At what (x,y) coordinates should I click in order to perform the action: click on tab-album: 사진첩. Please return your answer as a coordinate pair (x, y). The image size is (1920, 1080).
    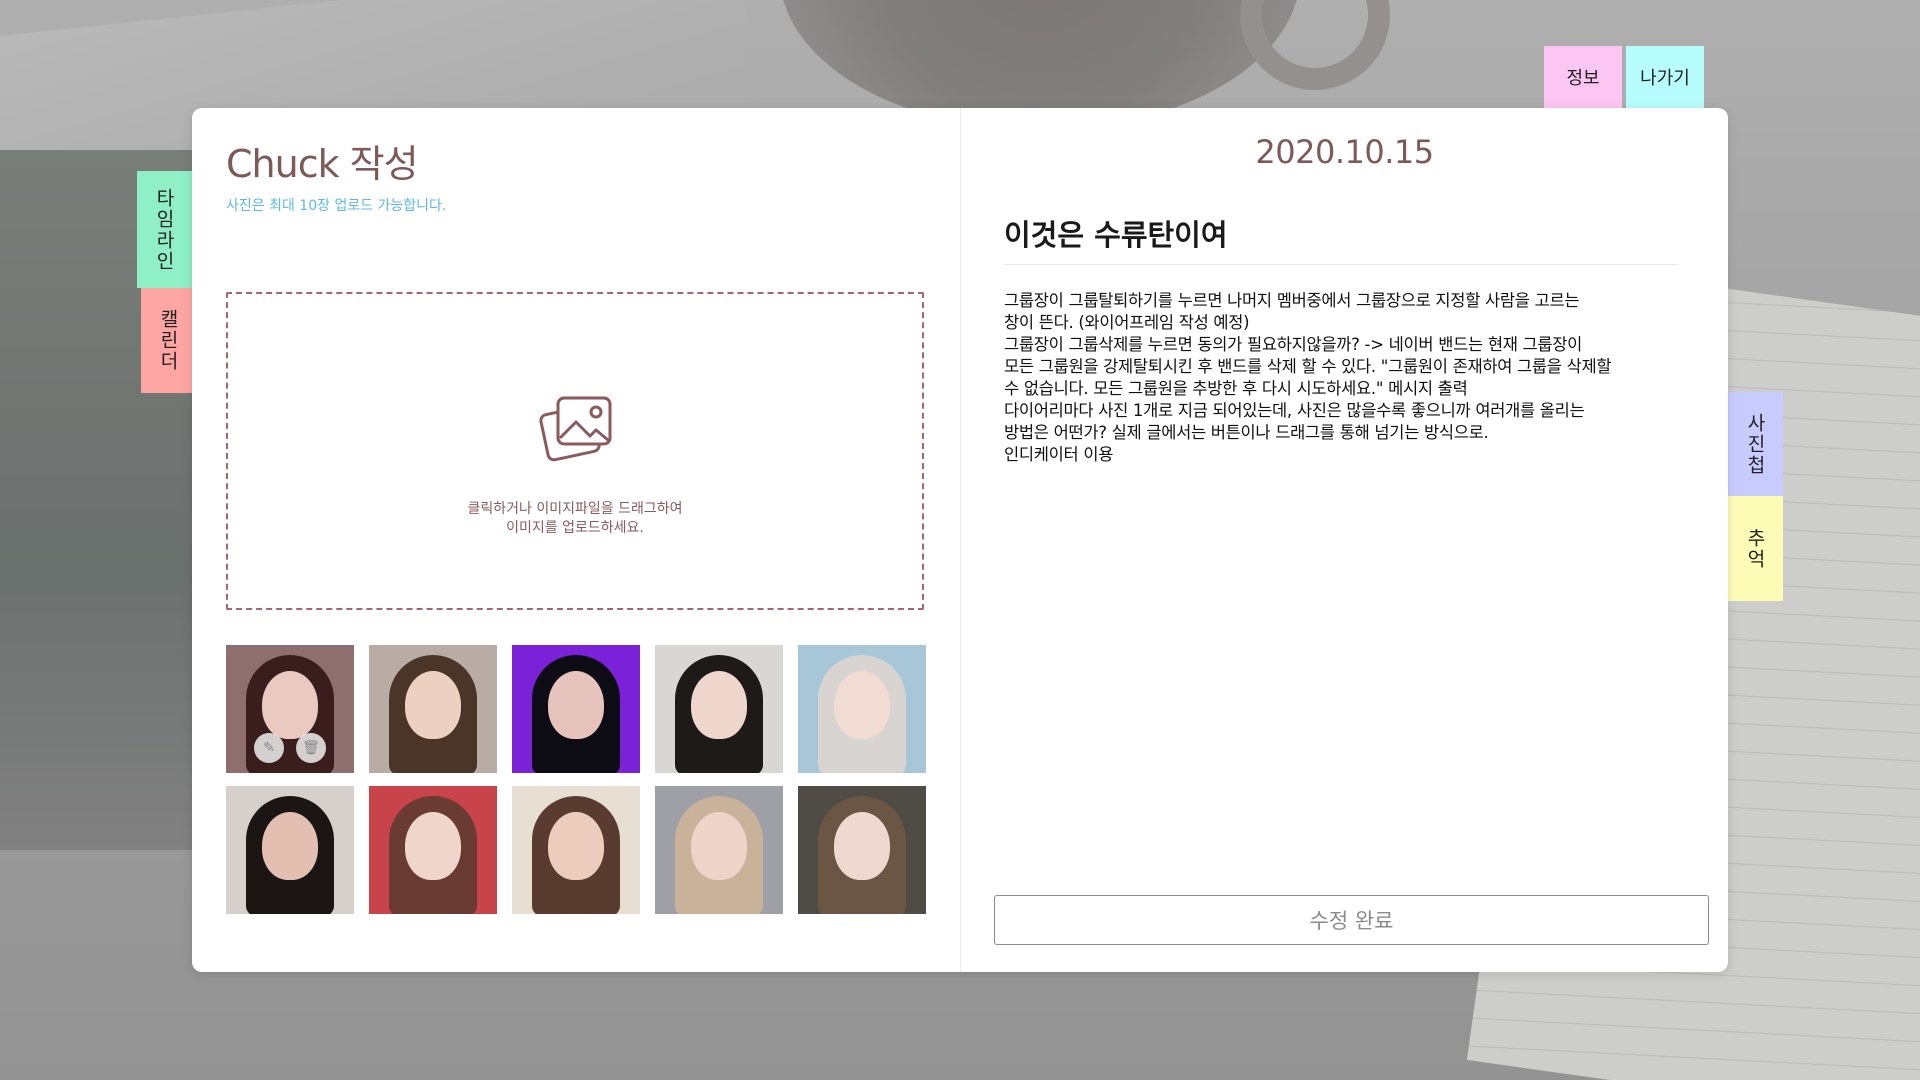
    Looking at the image, I should click on (1755, 444).